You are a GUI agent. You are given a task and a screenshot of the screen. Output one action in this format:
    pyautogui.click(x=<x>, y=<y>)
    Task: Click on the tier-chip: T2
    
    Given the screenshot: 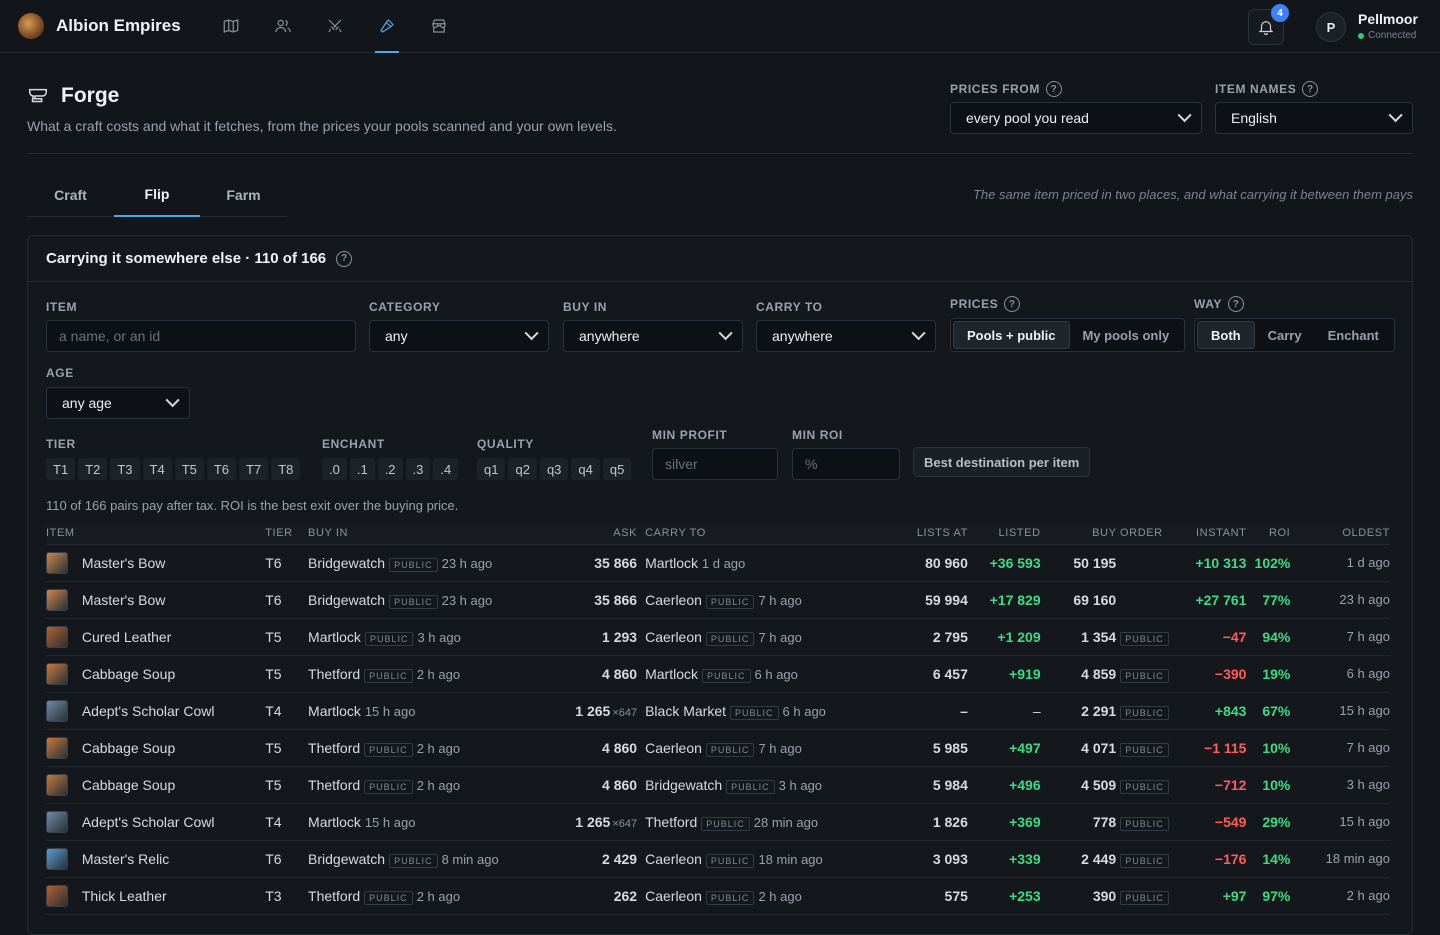 What is the action you would take?
    pyautogui.click(x=93, y=469)
    